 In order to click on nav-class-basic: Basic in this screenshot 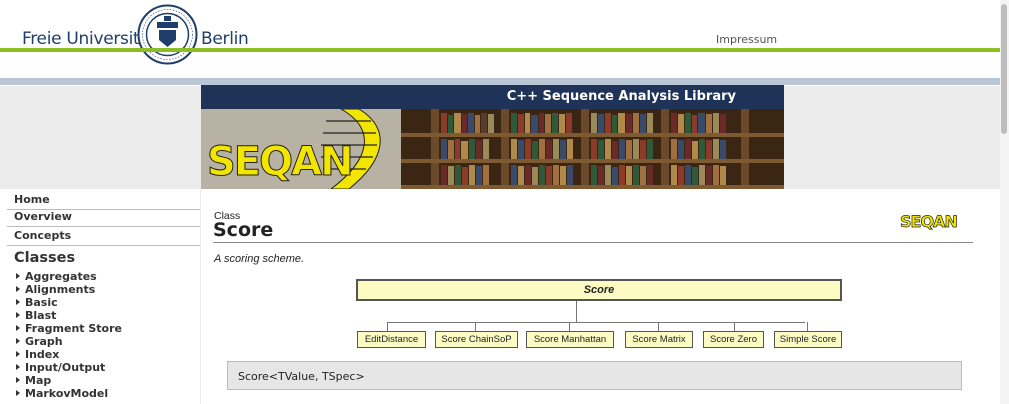, I will do `click(37, 302)`.